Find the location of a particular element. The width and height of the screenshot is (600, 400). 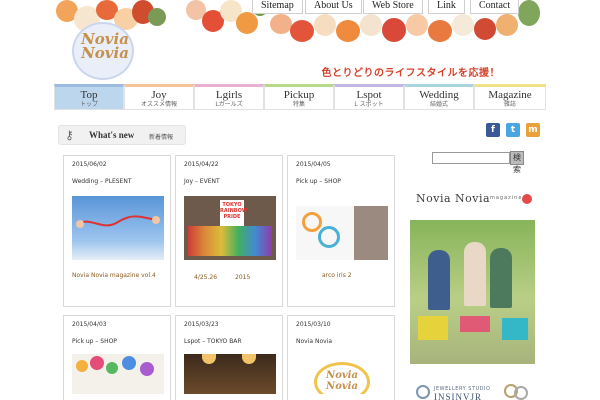

topnav-link: Link is located at coordinates (446, 7).